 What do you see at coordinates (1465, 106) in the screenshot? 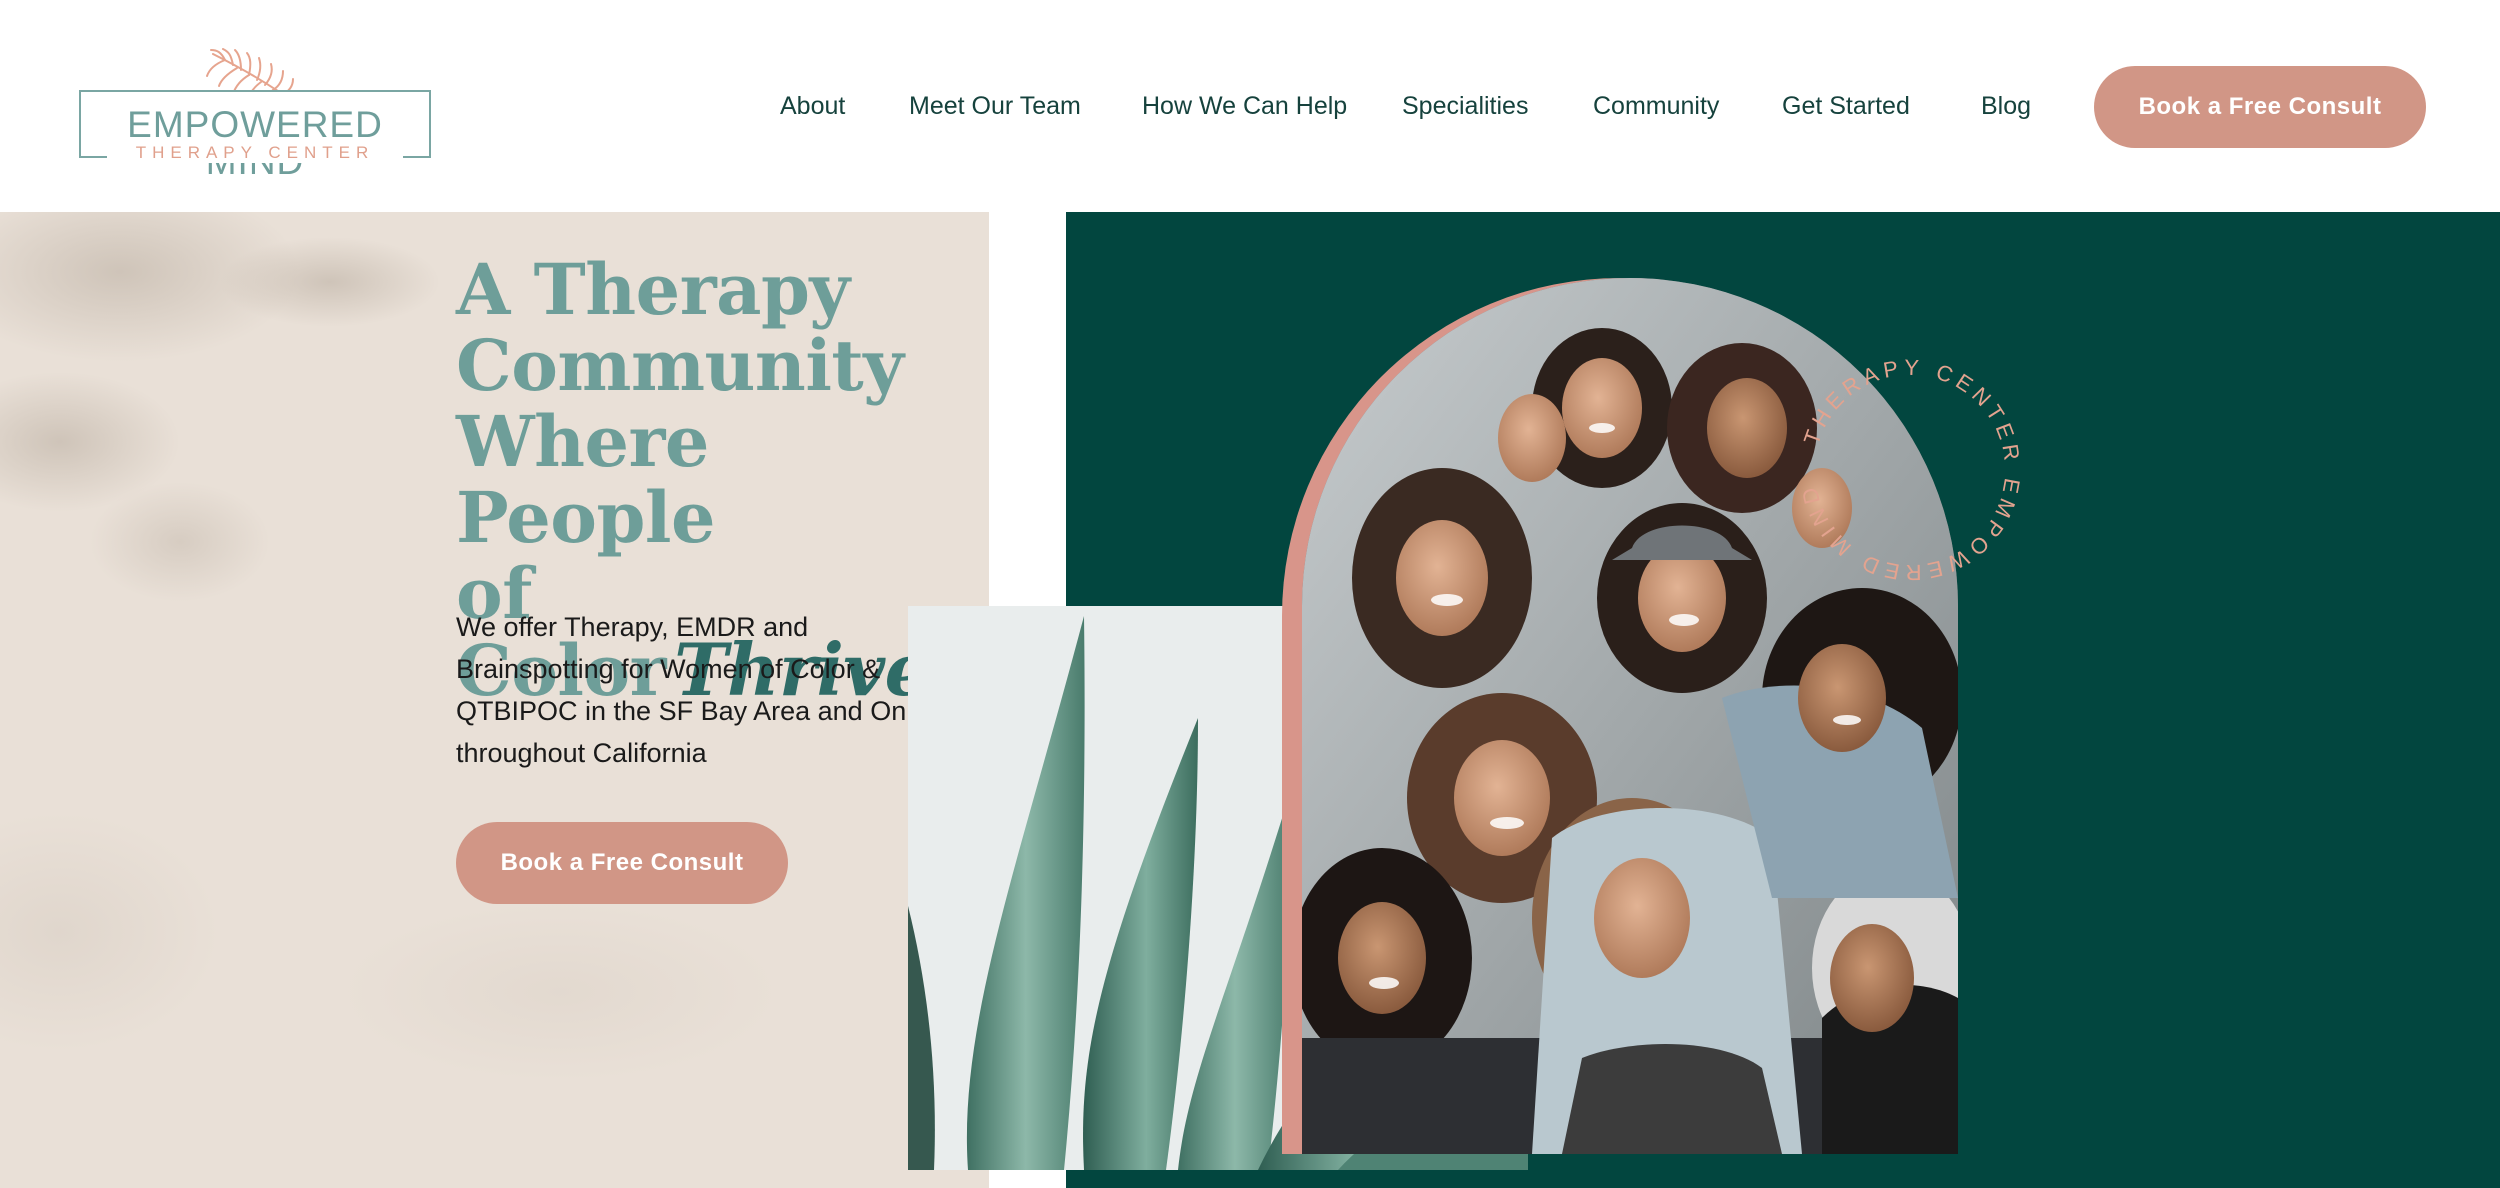
I see `nav-item-specialities: Specialities` at bounding box center [1465, 106].